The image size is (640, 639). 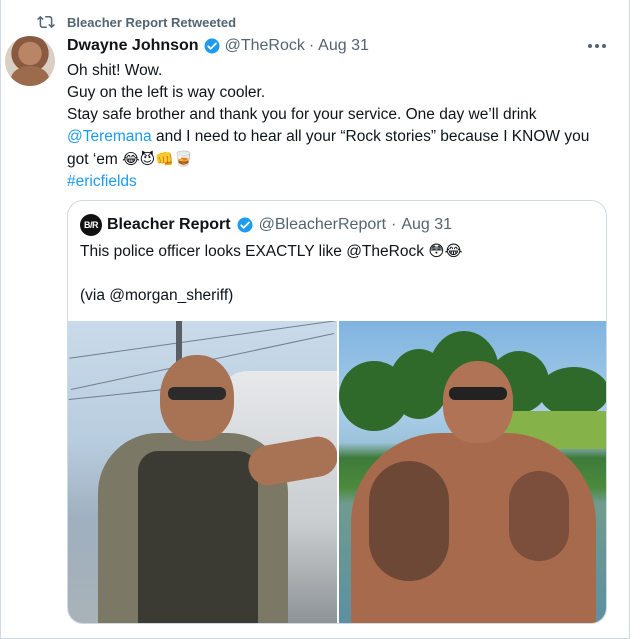 What do you see at coordinates (109, 136) in the screenshot?
I see `mention-link: @Teremana` at bounding box center [109, 136].